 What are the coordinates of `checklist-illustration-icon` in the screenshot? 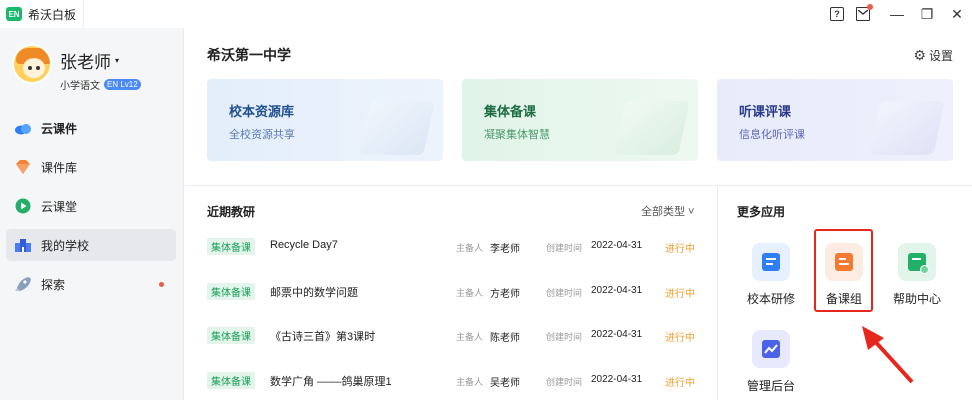 It's located at (907, 128).